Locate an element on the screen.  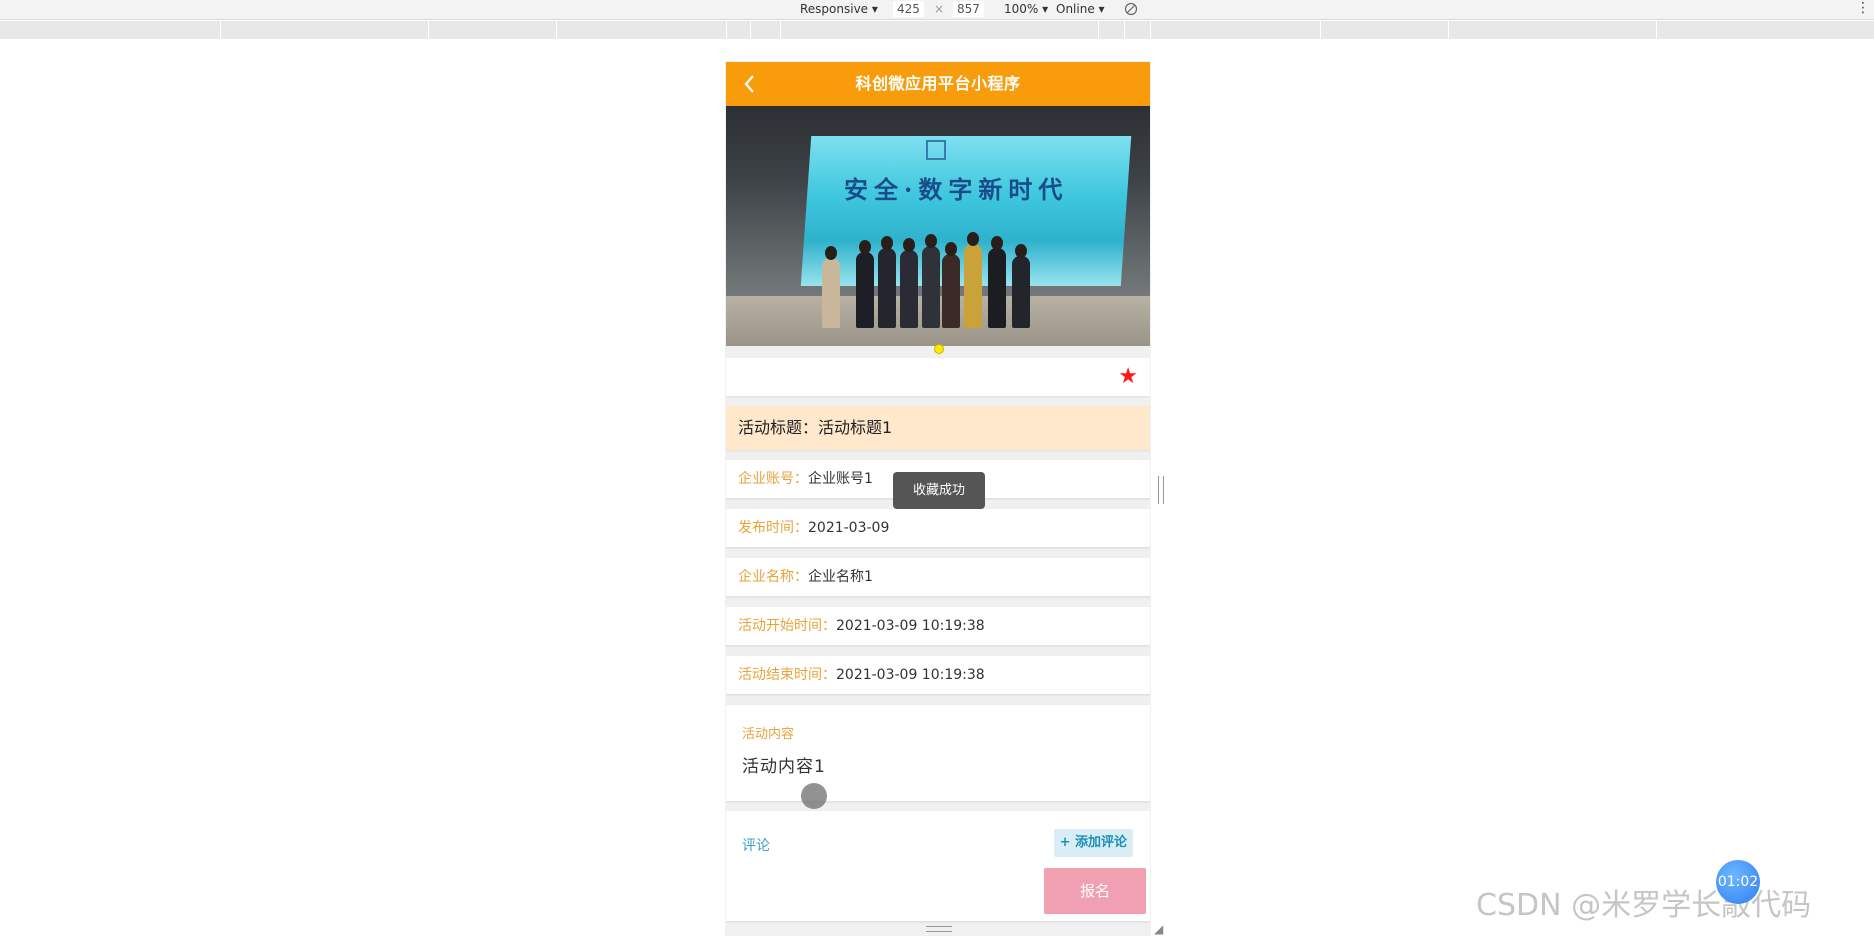
network-select-chevron-icon: ▾ is located at coordinates (1101, 9).